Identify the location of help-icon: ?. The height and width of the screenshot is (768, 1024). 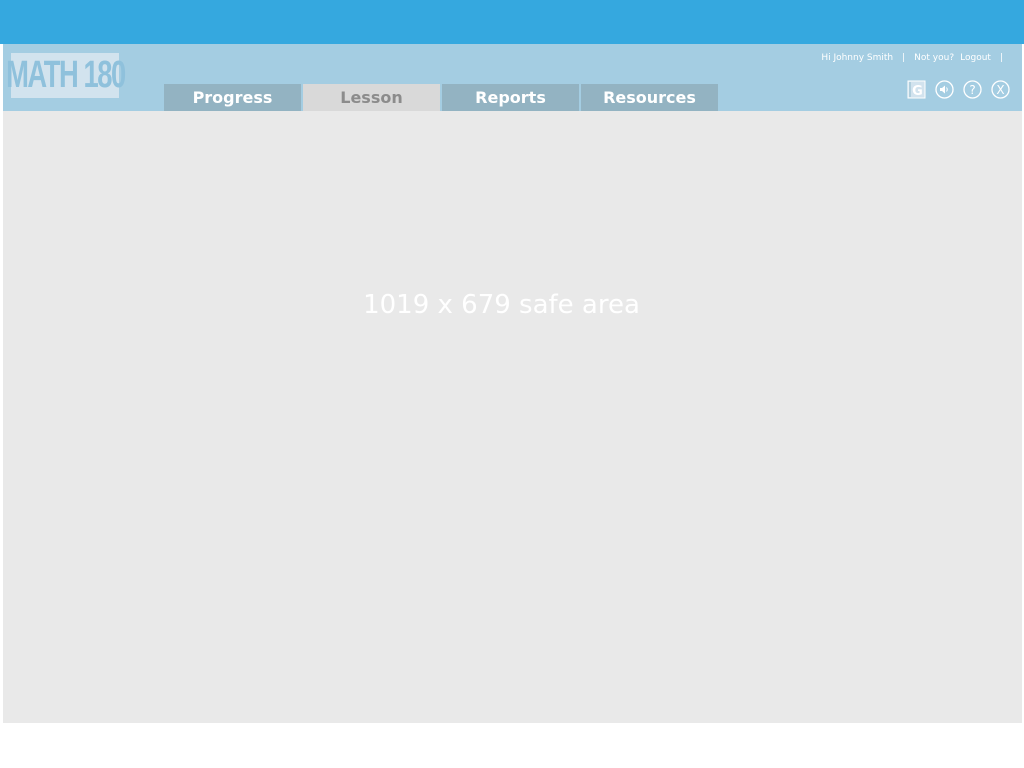
(972, 89).